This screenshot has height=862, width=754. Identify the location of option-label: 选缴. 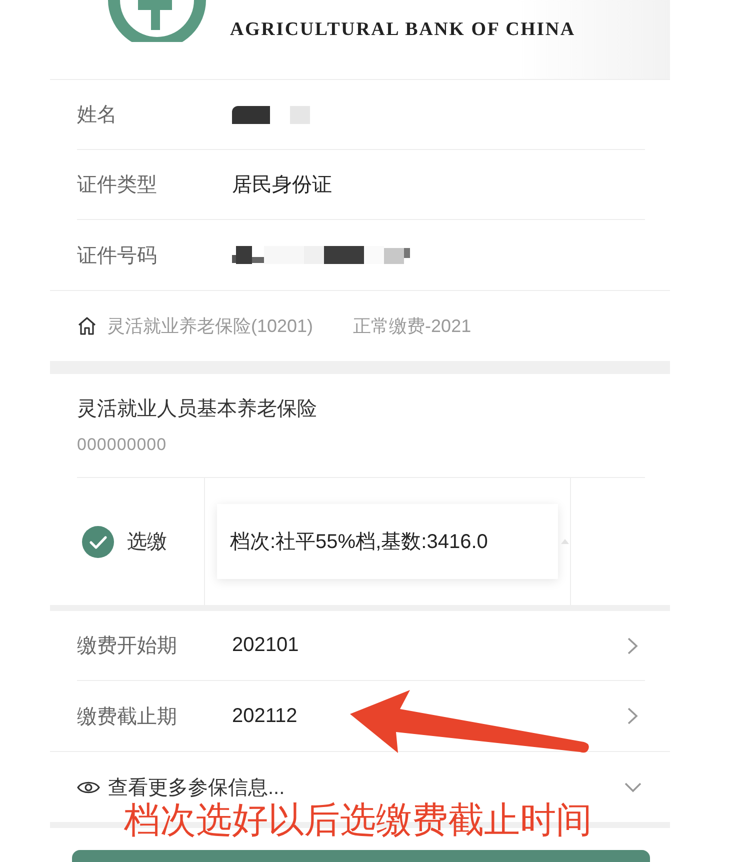
(147, 542).